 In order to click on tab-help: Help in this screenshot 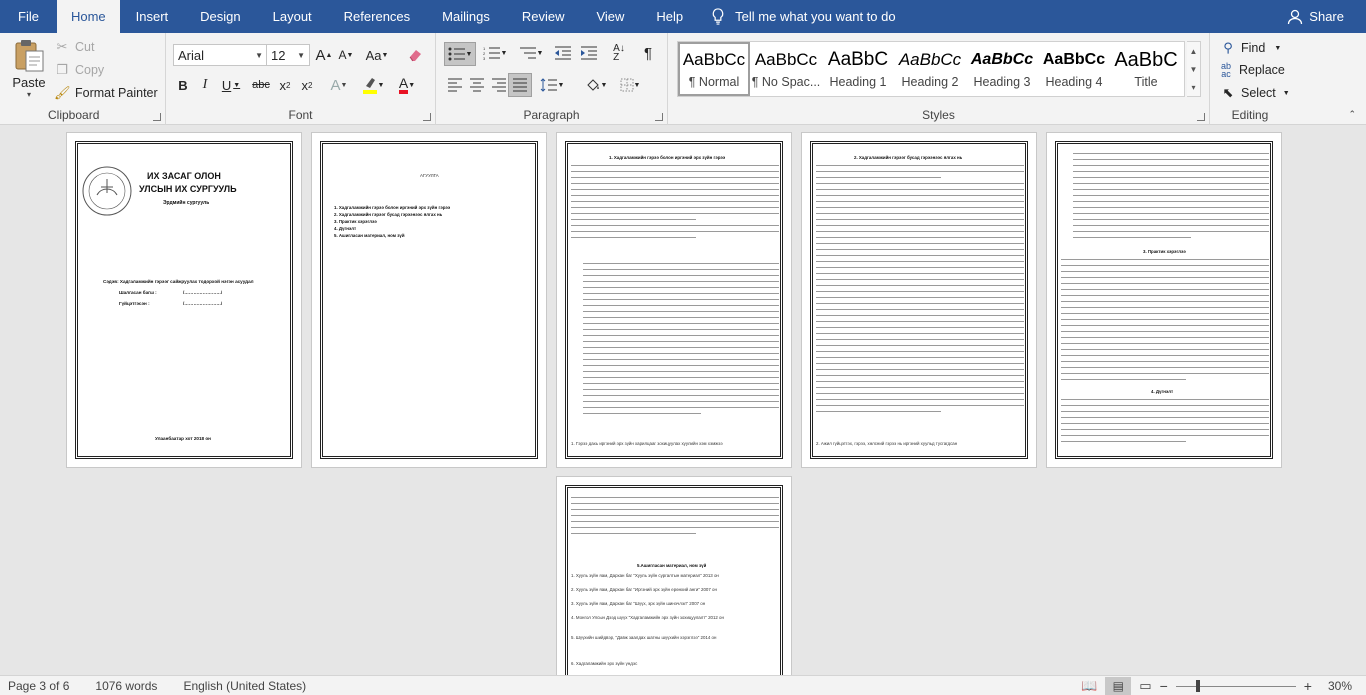, I will do `click(669, 16)`.